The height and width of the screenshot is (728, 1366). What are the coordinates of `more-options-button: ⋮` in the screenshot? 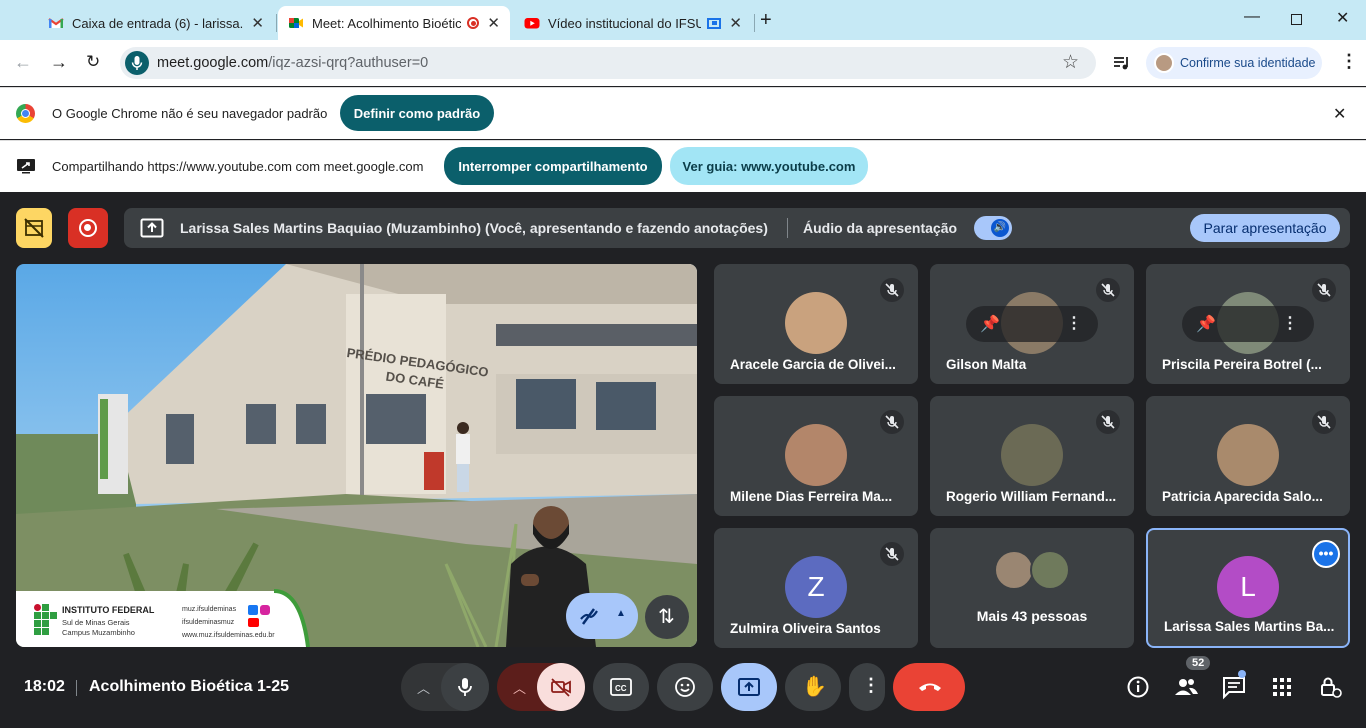 It's located at (867, 687).